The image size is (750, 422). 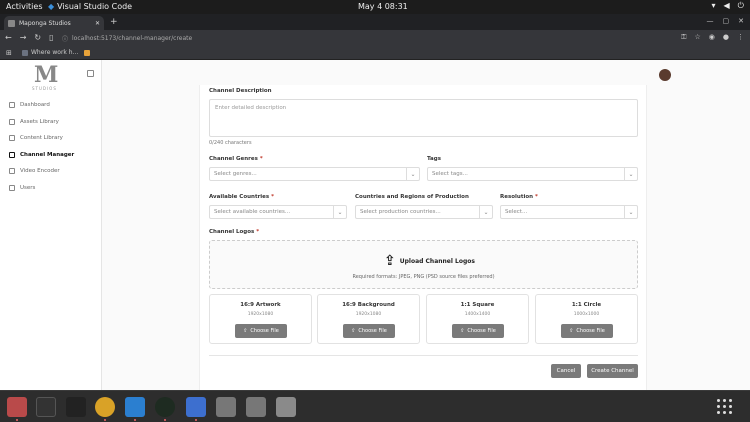 What do you see at coordinates (24, 6) in the screenshot?
I see `activities-button: Activities` at bounding box center [24, 6].